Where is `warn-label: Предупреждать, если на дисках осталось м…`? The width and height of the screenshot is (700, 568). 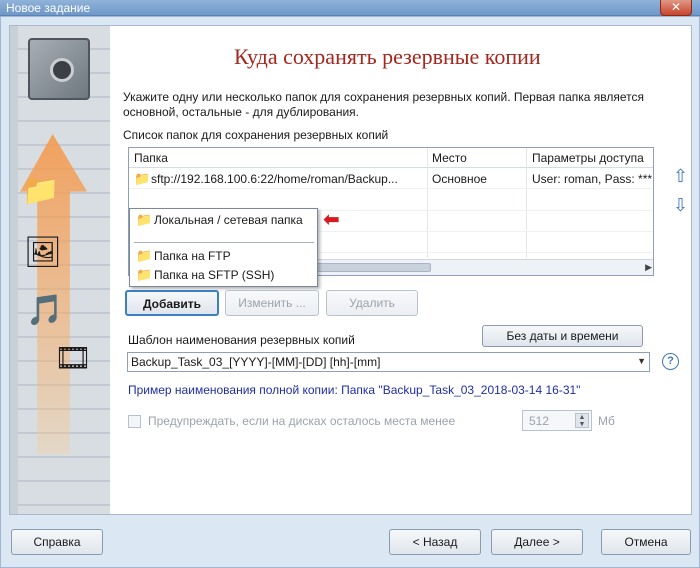 warn-label: Предупреждать, если на дисках осталось м… is located at coordinates (302, 421).